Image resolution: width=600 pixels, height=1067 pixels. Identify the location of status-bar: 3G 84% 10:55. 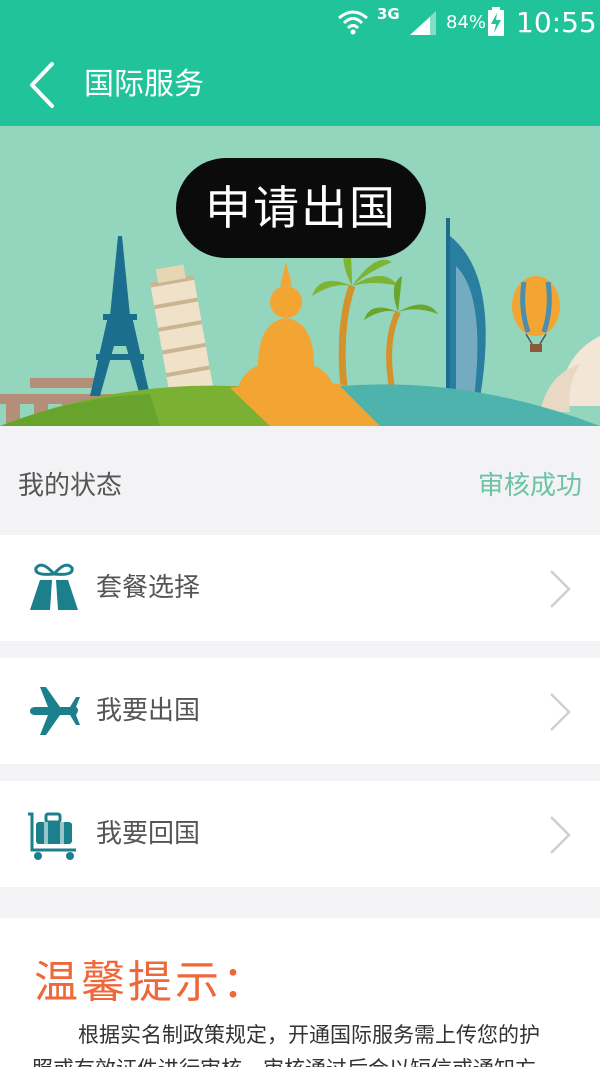
(300, 22).